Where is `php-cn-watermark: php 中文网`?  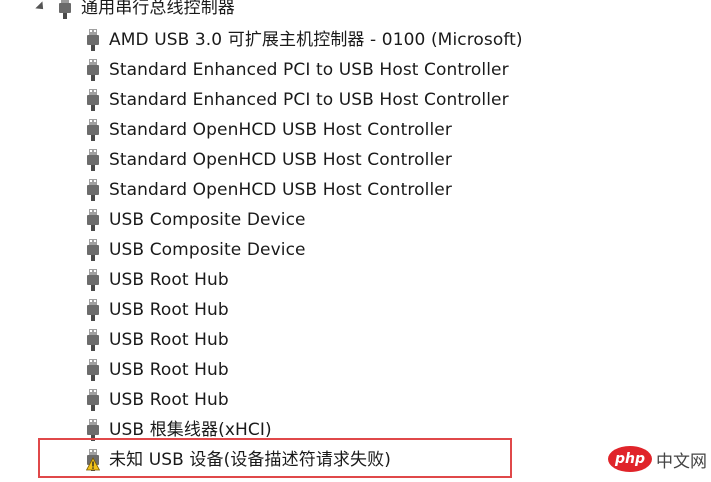 php-cn-watermark: php 中文网 is located at coordinates (657, 459).